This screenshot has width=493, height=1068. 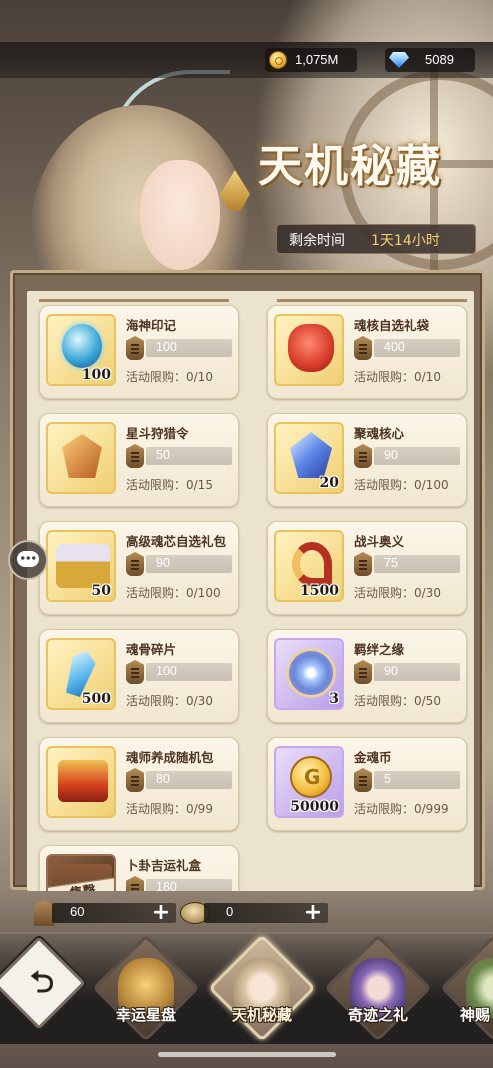 I want to click on price-bar: 80, so click(x=189, y=780).